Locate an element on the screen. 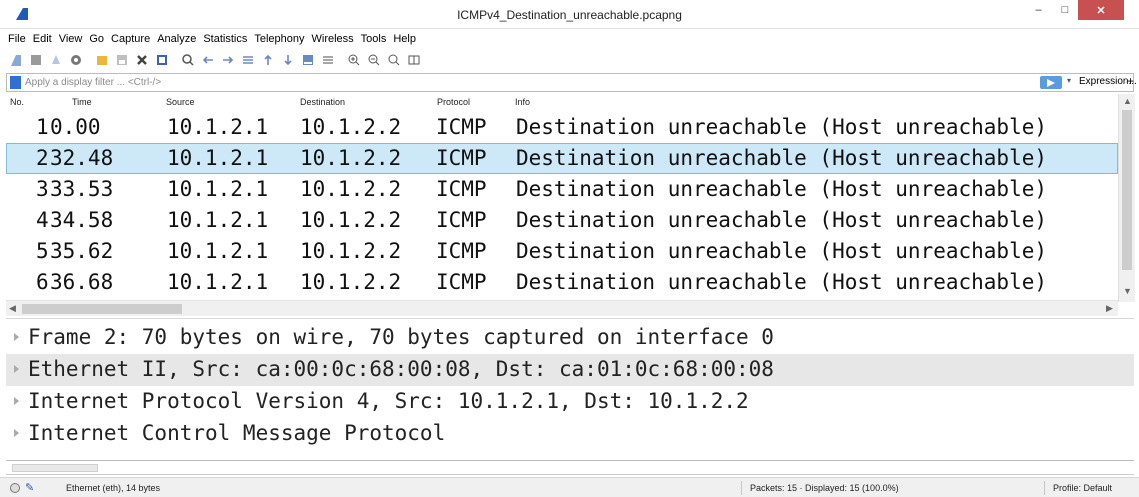 This screenshot has width=1139, height=497. menu-edit: Edit is located at coordinates (42, 39).